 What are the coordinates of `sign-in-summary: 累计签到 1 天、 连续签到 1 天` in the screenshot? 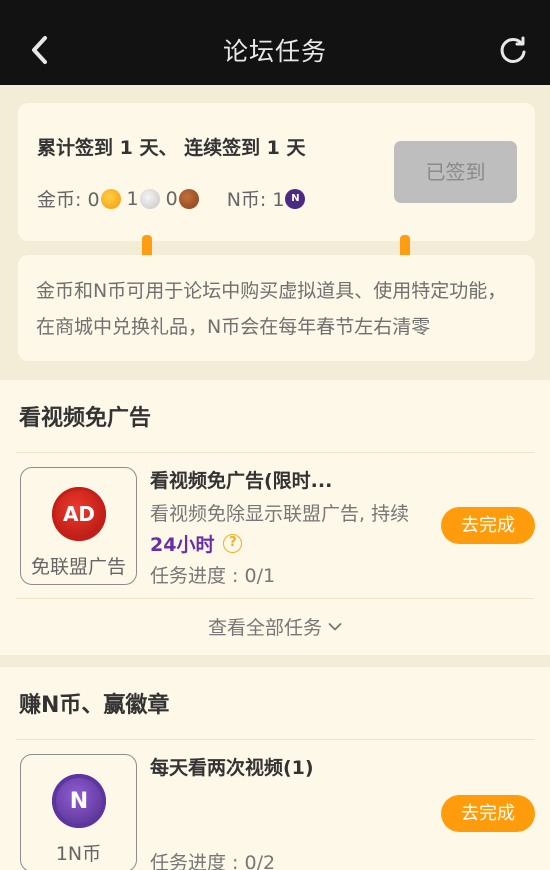 It's located at (171, 148).